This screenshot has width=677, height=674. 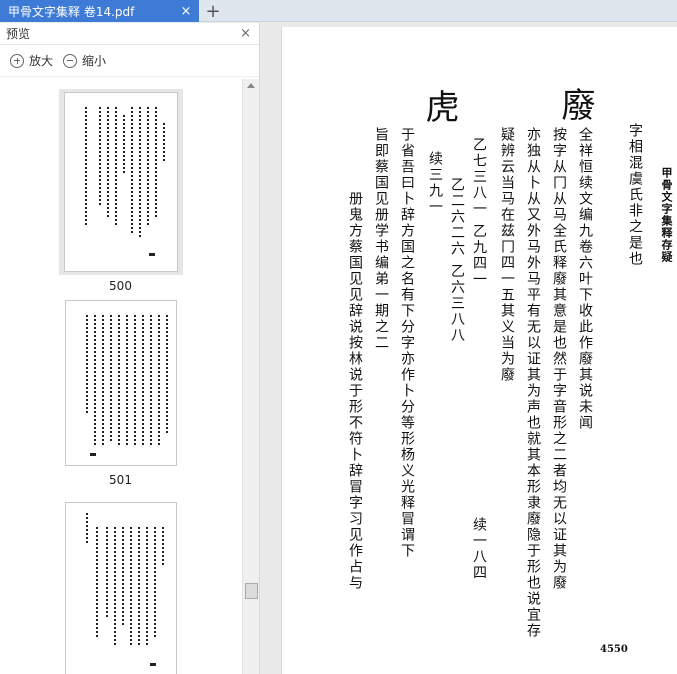 I want to click on zoom-in-button: 放大, so click(x=31, y=60).